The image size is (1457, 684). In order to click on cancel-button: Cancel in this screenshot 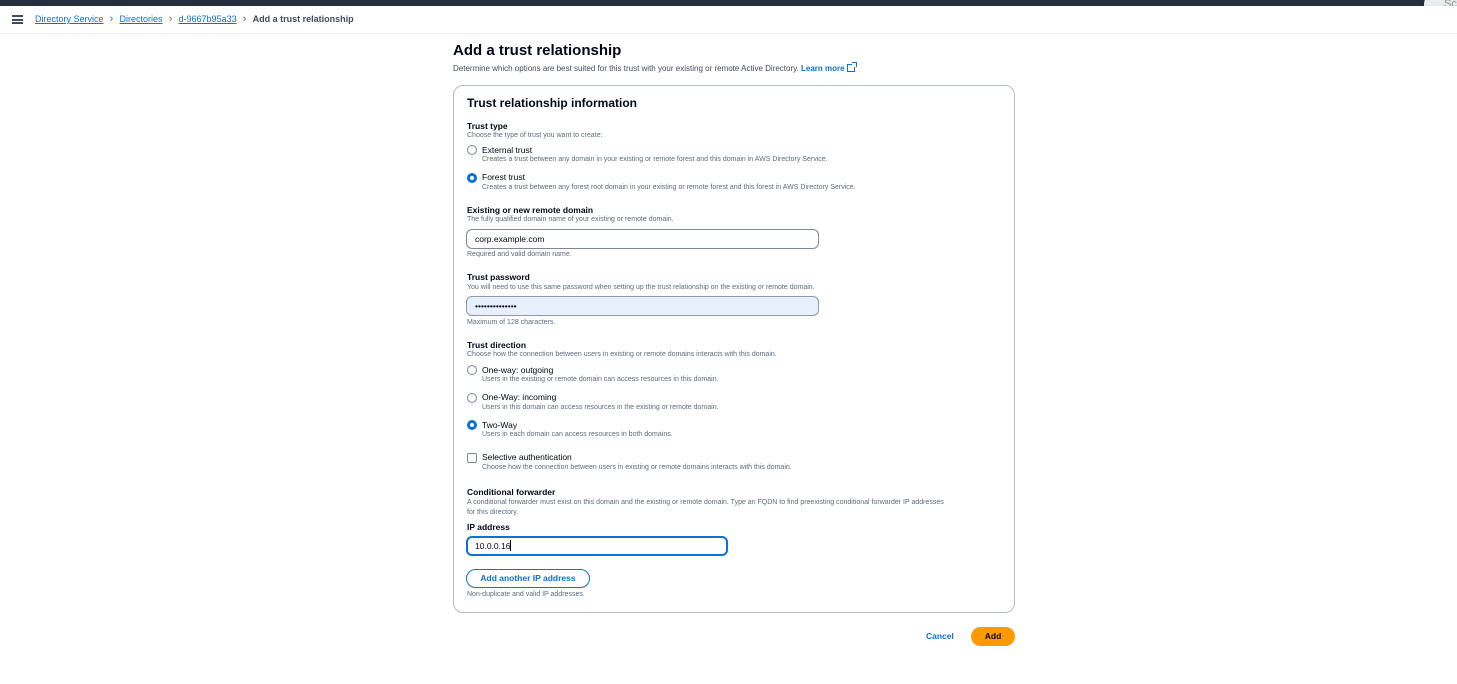, I will do `click(940, 636)`.